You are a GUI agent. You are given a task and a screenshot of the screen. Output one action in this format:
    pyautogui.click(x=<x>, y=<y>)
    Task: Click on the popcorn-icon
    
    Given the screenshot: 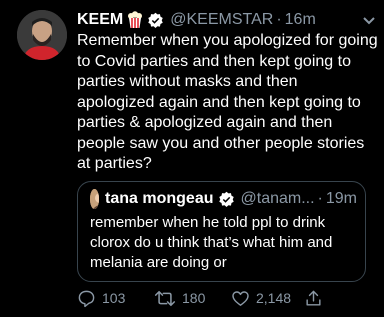 What is the action you would take?
    pyautogui.click(x=135, y=20)
    